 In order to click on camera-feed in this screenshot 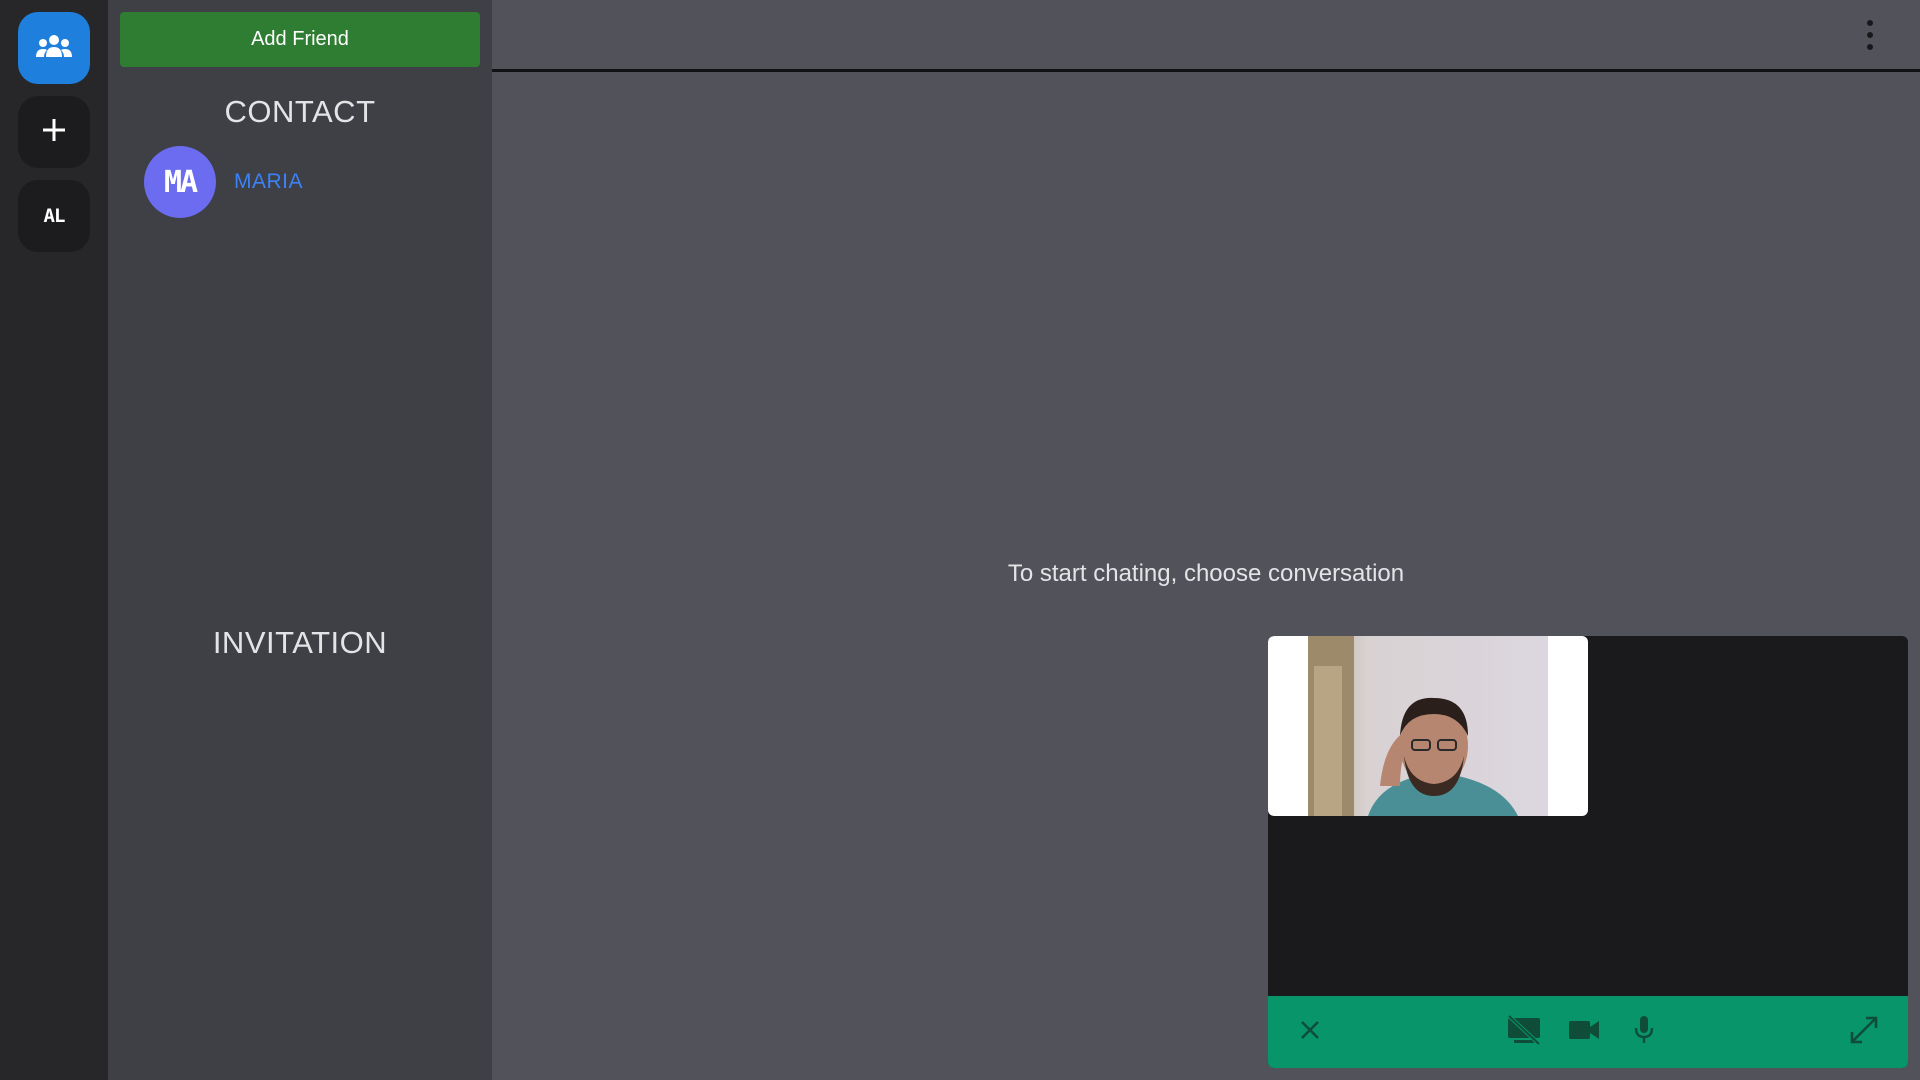, I will do `click(1428, 726)`.